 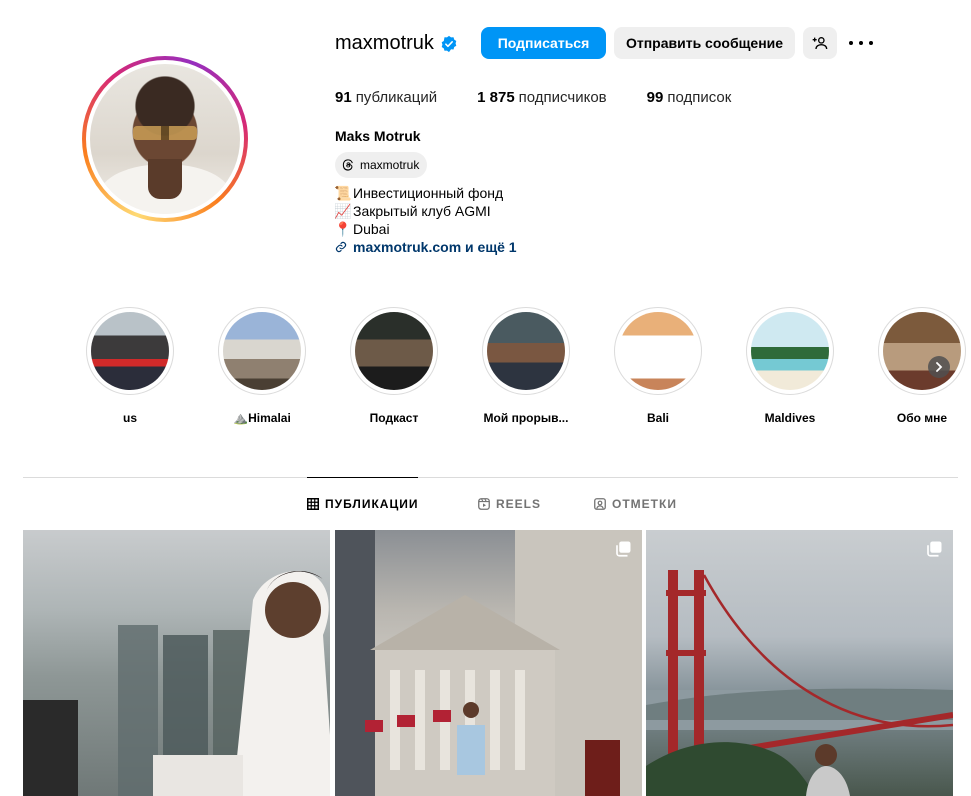 I want to click on posts-label: публикаций, so click(x=396, y=97).